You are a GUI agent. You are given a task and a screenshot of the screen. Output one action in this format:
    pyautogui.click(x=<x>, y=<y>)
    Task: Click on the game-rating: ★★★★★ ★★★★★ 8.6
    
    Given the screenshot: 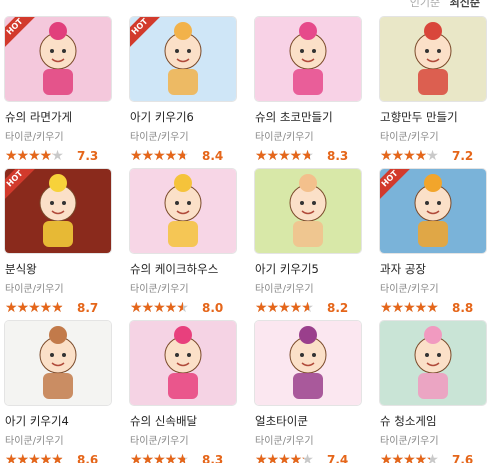 What is the action you would take?
    pyautogui.click(x=58, y=458)
    